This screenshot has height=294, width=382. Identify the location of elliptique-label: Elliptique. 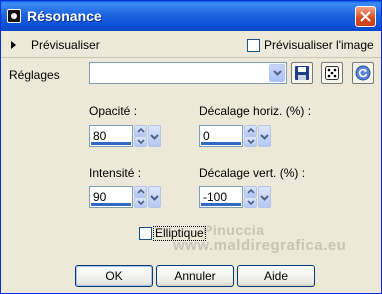
(179, 233).